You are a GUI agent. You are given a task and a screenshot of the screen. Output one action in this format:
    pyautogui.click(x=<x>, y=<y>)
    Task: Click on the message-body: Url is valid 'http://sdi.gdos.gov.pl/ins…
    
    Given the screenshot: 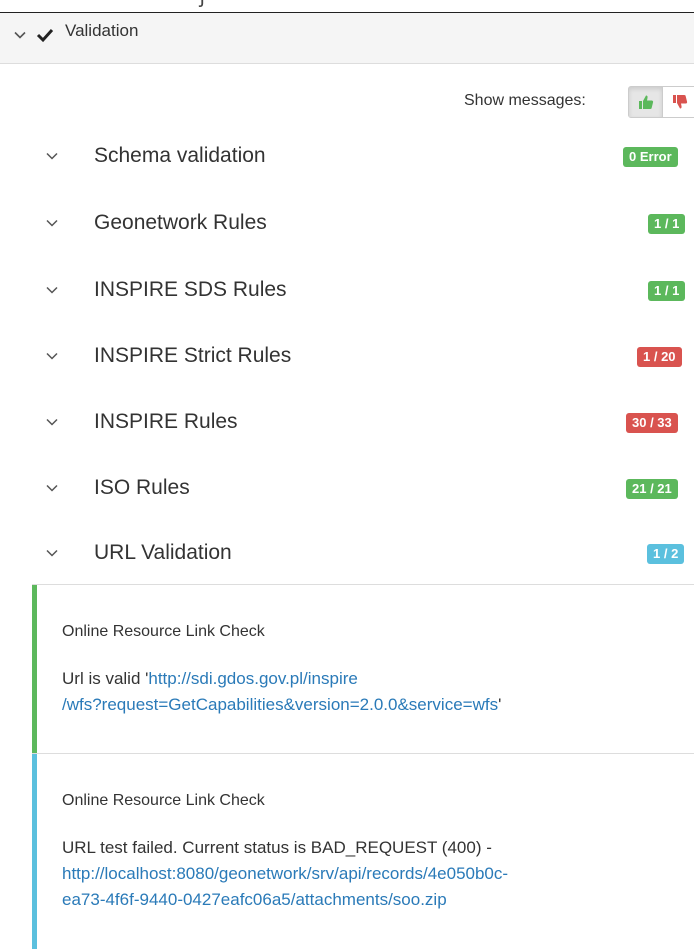 What is the action you would take?
    pyautogui.click(x=372, y=692)
    